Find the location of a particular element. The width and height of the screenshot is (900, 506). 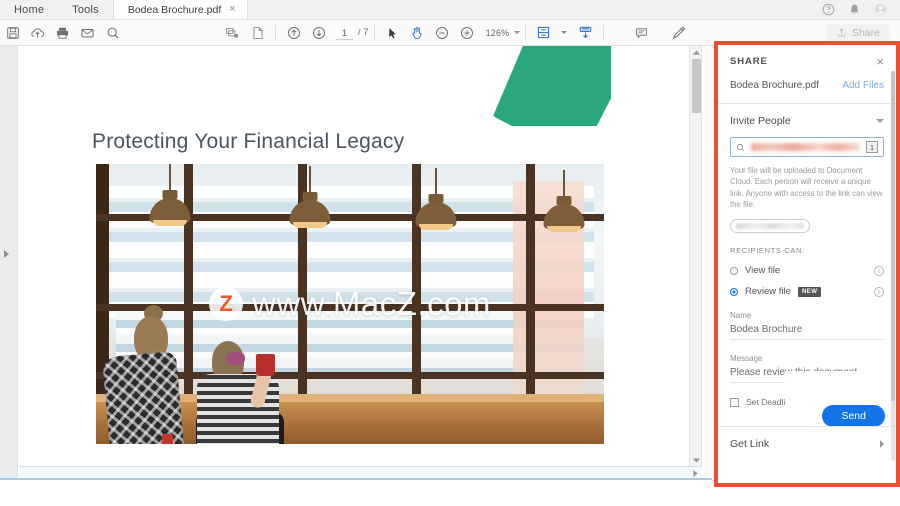

left-rail is located at coordinates (9, 263).